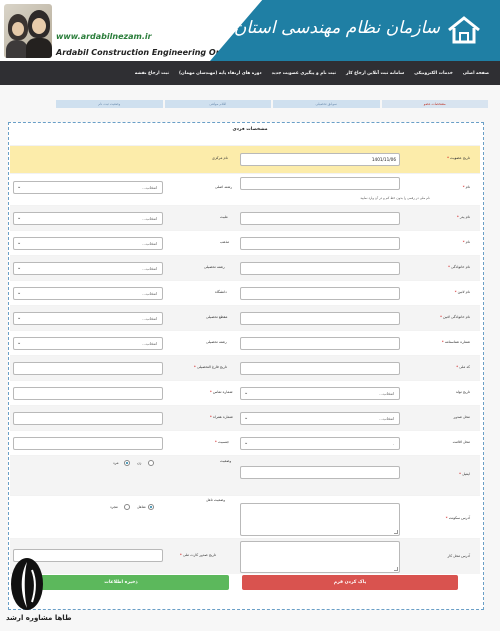 This screenshot has width=500, height=631. What do you see at coordinates (220, 73) in the screenshot?
I see `nav-courses: دوره های ارتقاء پایه (مهندسان مهمان)` at bounding box center [220, 73].